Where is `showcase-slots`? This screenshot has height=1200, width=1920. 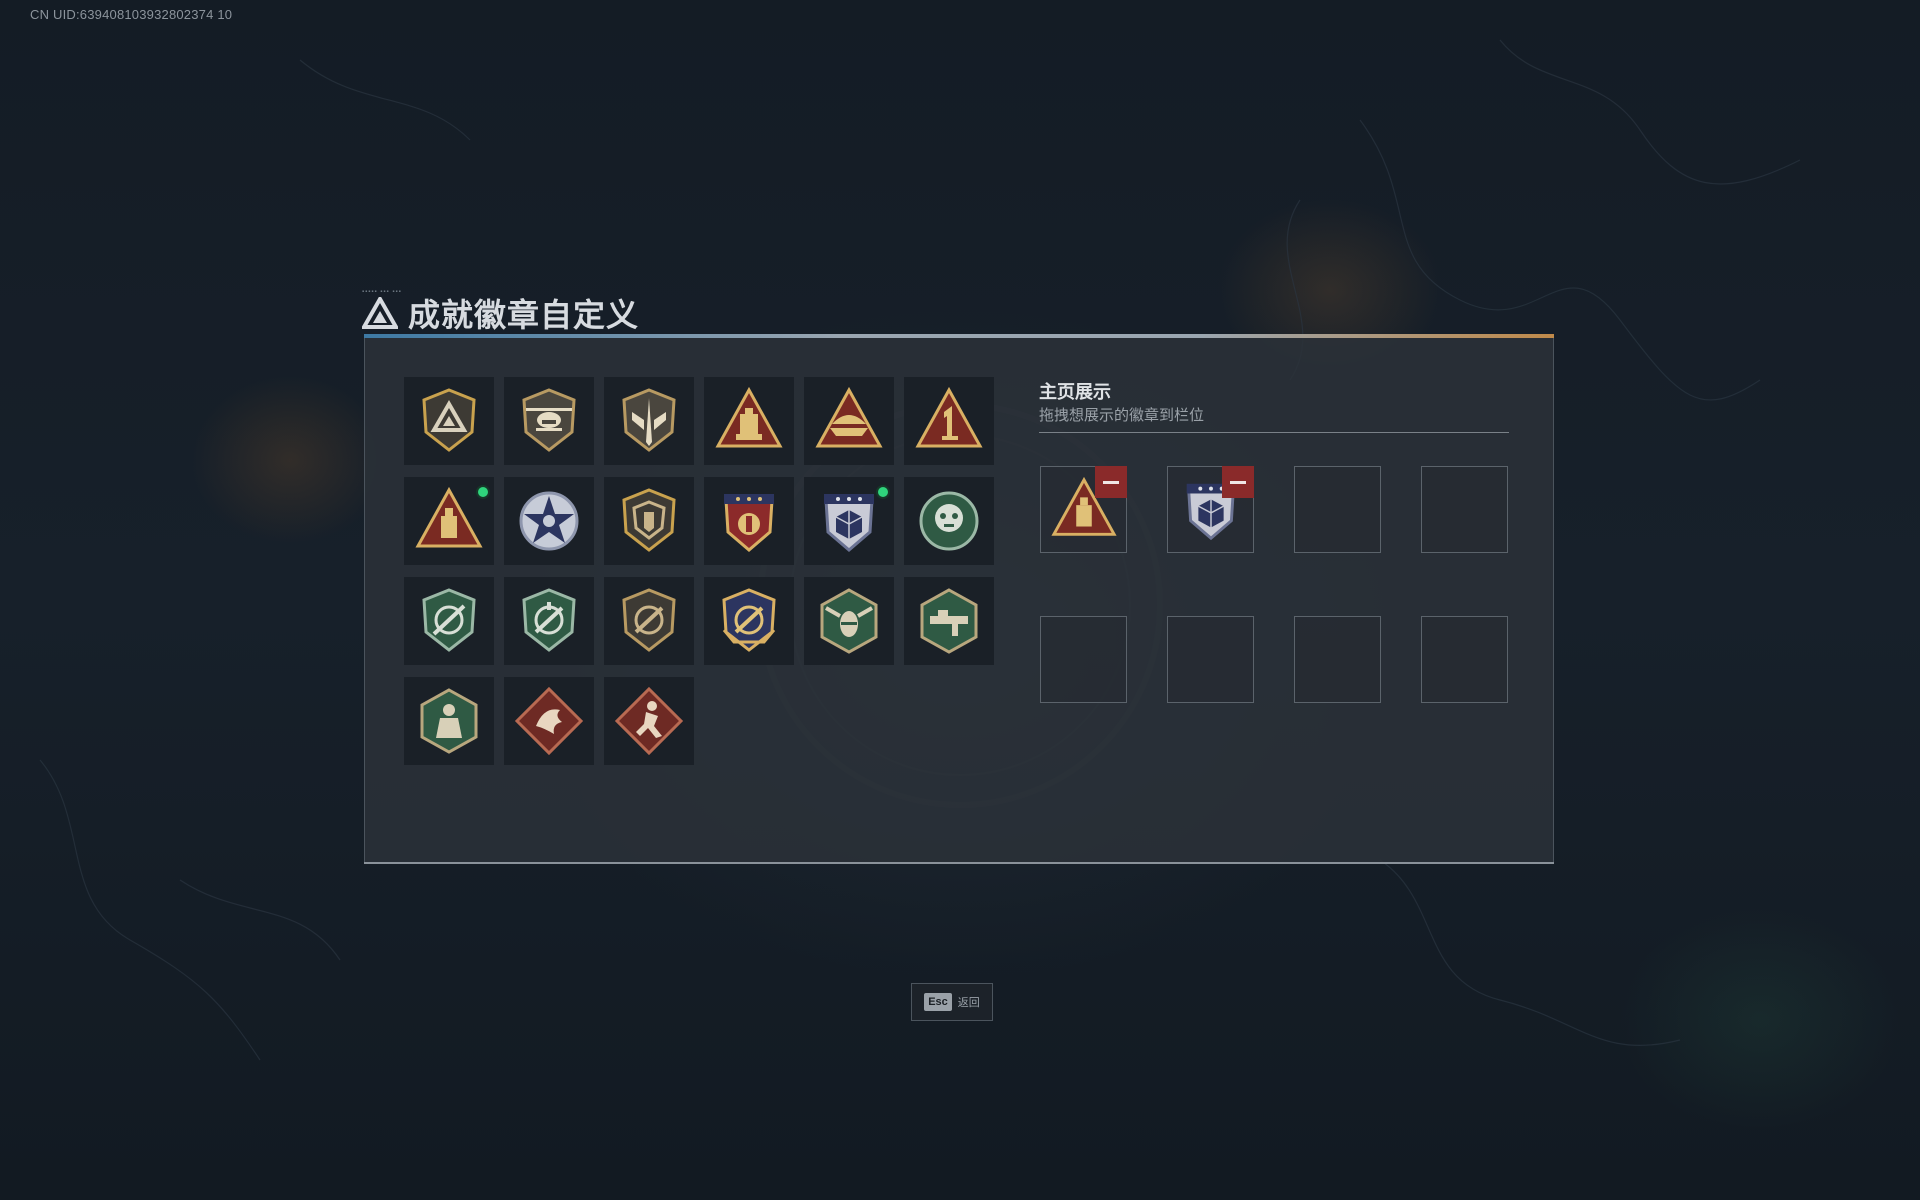 showcase-slots is located at coordinates (1274, 584).